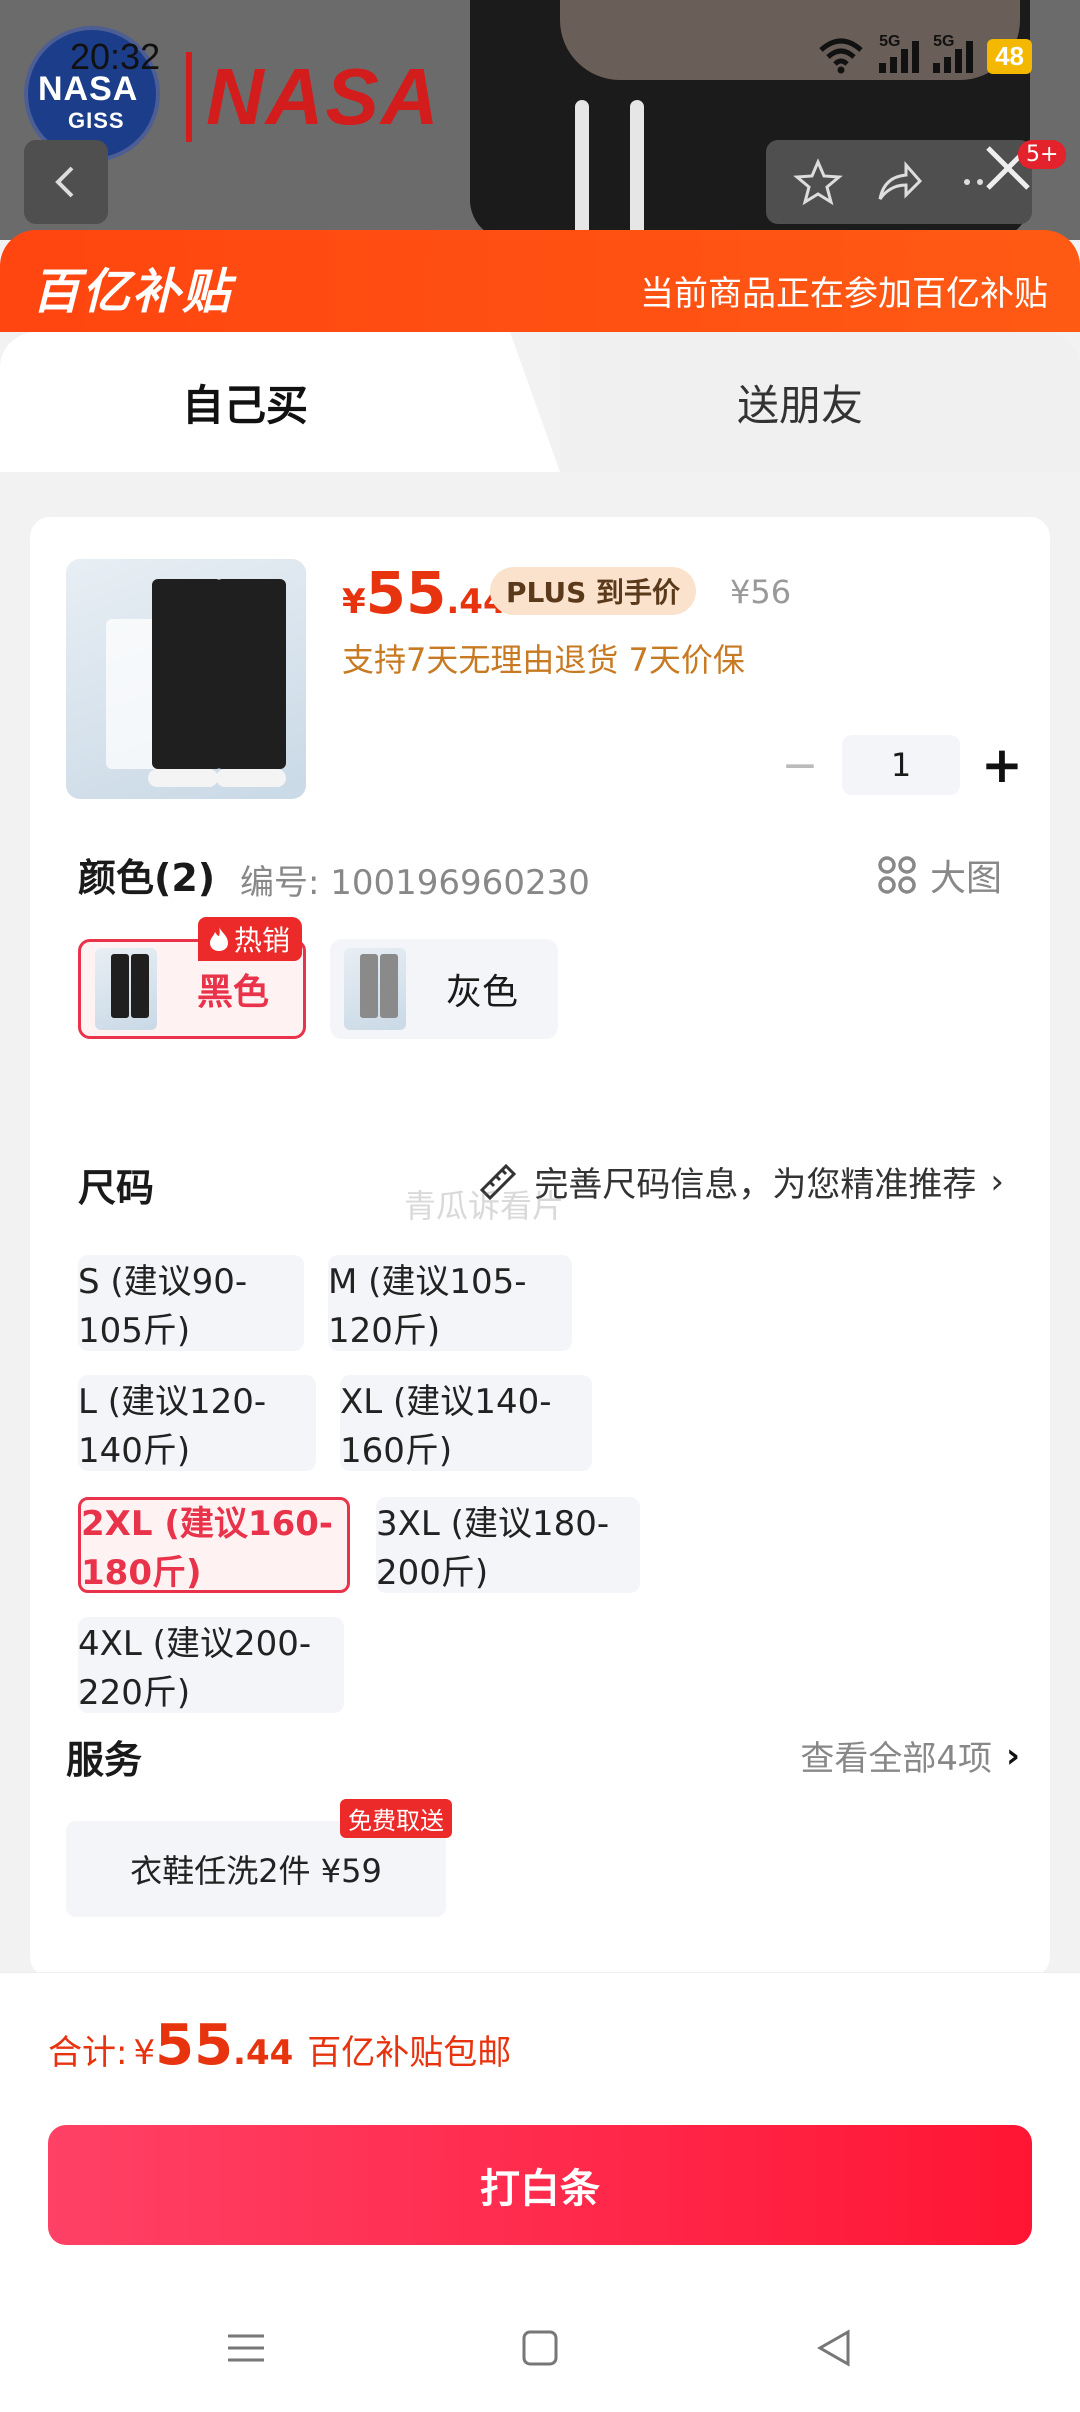  I want to click on tab-self: 自己买, so click(280, 402).